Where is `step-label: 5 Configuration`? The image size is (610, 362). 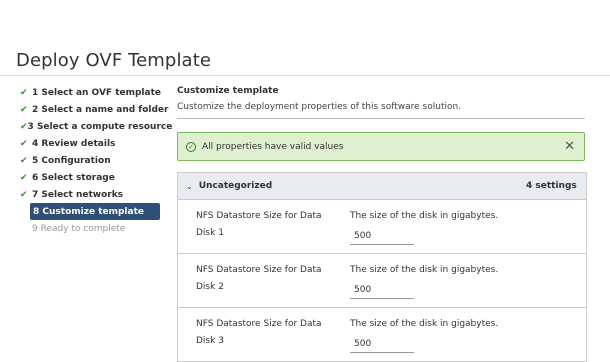
step-label: 5 Configuration is located at coordinates (71, 160).